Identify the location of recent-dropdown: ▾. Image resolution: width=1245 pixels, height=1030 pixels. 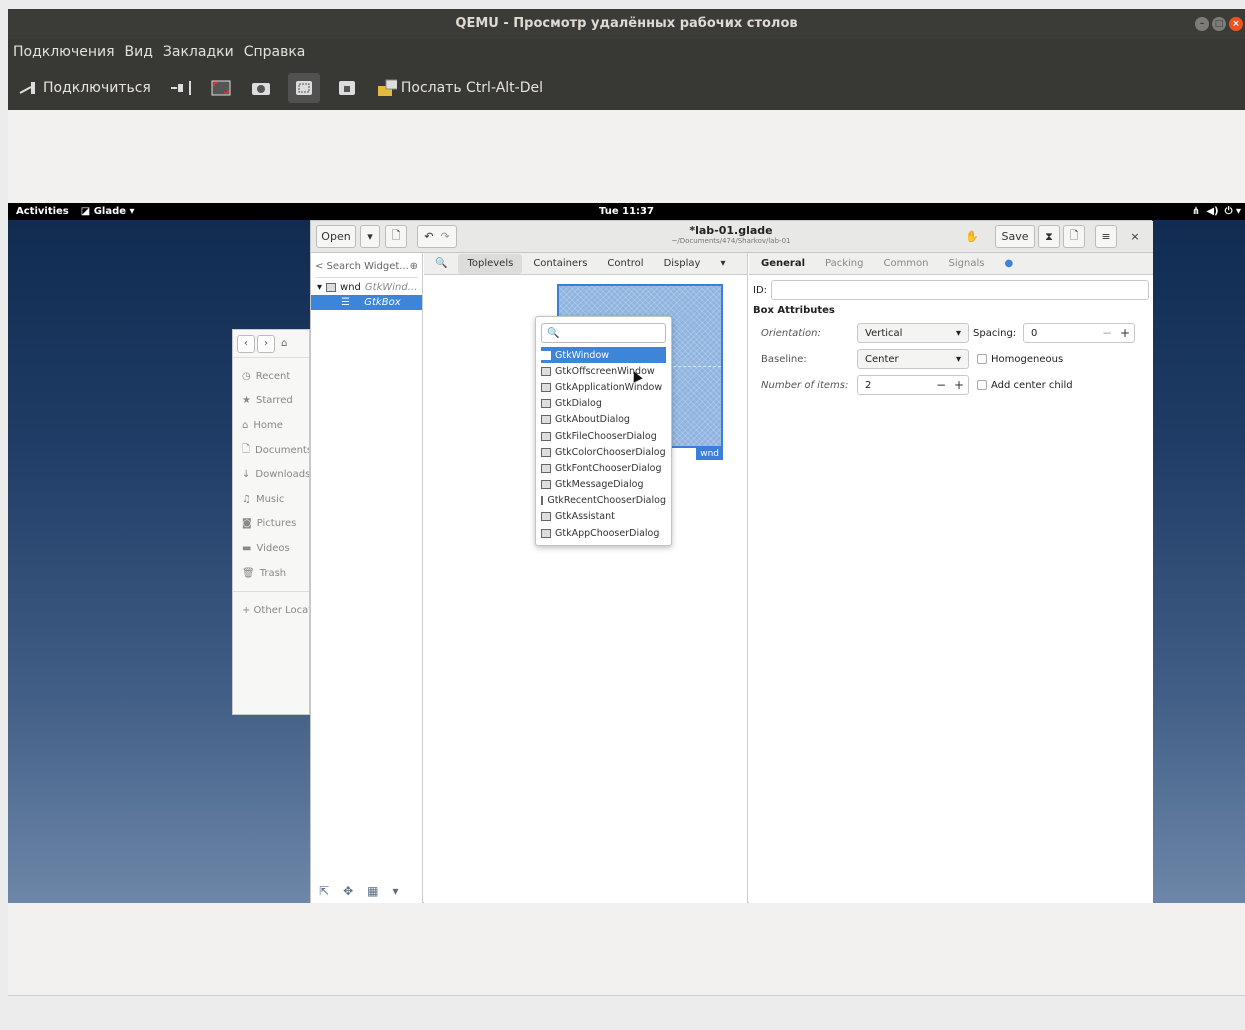
(370, 236).